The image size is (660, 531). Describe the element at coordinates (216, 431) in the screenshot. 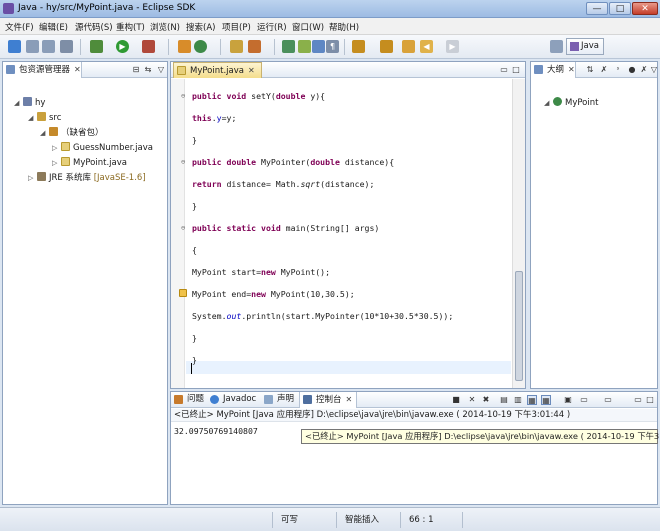

I see `console-output: 32.09750769140807` at that location.